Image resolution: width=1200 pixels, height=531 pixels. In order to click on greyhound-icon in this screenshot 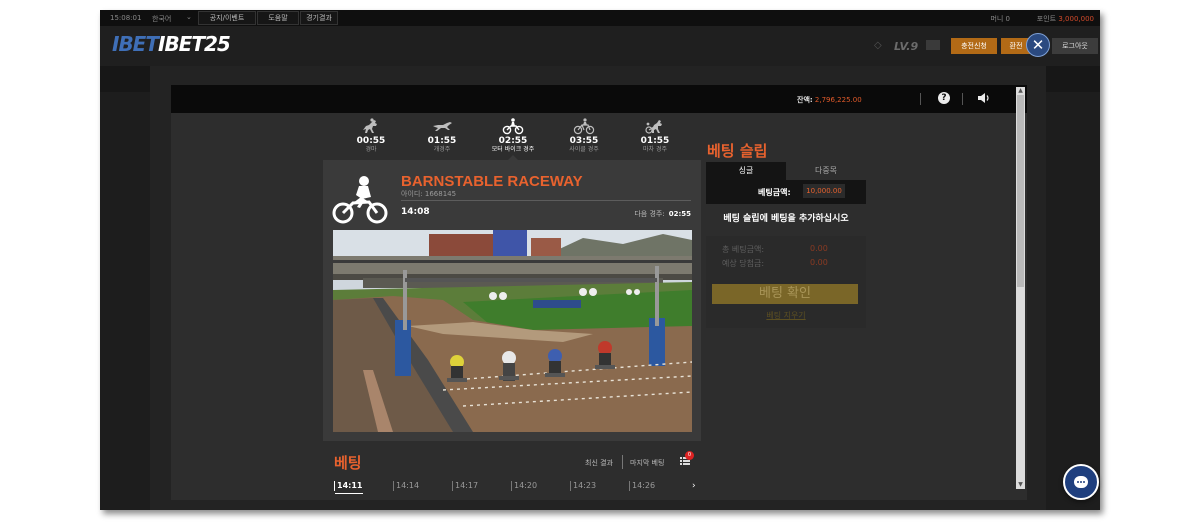, I will do `click(442, 126)`.